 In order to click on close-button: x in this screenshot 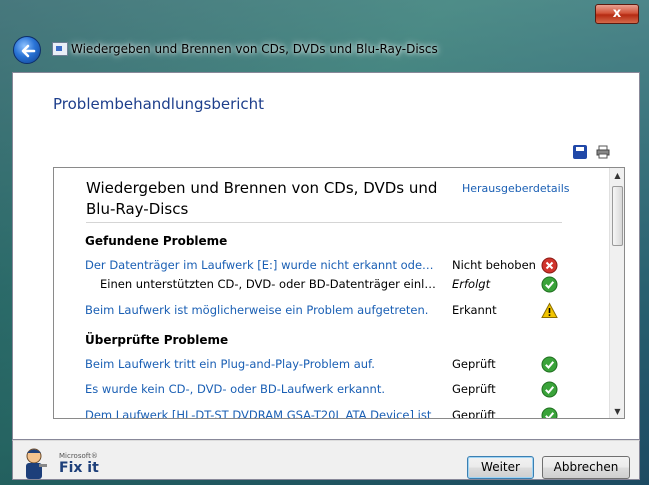, I will do `click(617, 14)`.